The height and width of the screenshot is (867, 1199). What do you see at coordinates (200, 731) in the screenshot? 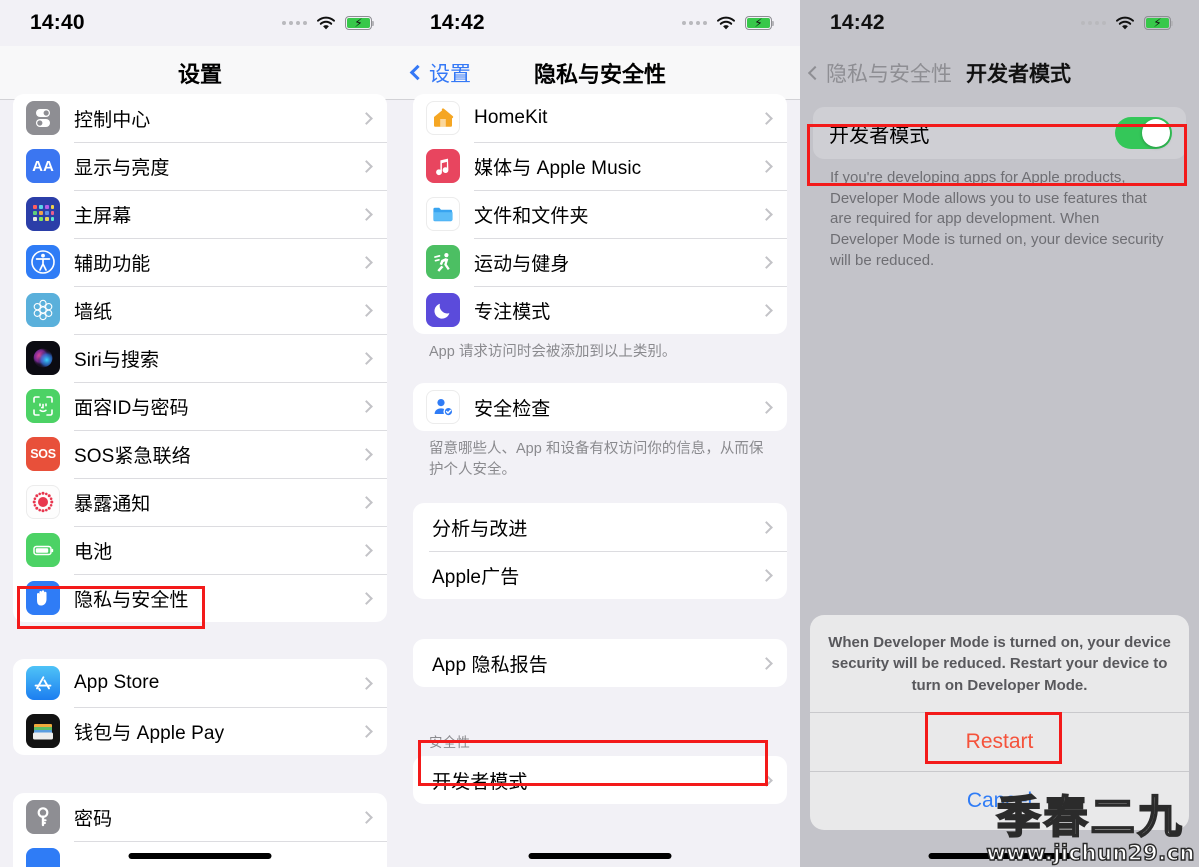
I see `sidebar-item-wallet: 钱包与 Apple Pay` at bounding box center [200, 731].